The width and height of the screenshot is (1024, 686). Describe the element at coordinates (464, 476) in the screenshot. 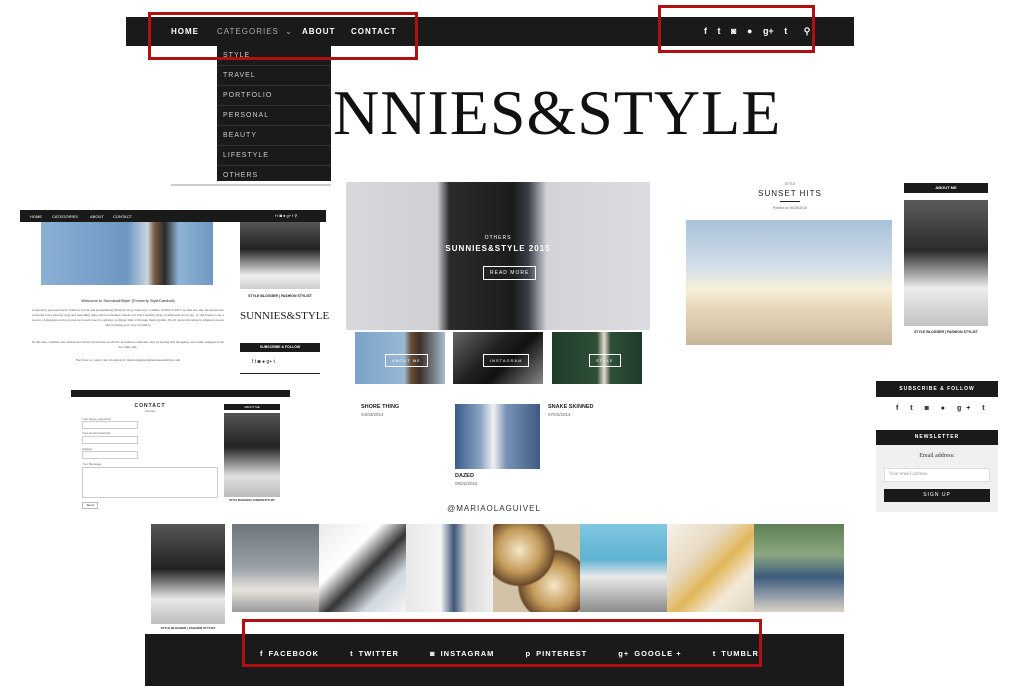

I see `post-title-dazed: DAZED` at that location.